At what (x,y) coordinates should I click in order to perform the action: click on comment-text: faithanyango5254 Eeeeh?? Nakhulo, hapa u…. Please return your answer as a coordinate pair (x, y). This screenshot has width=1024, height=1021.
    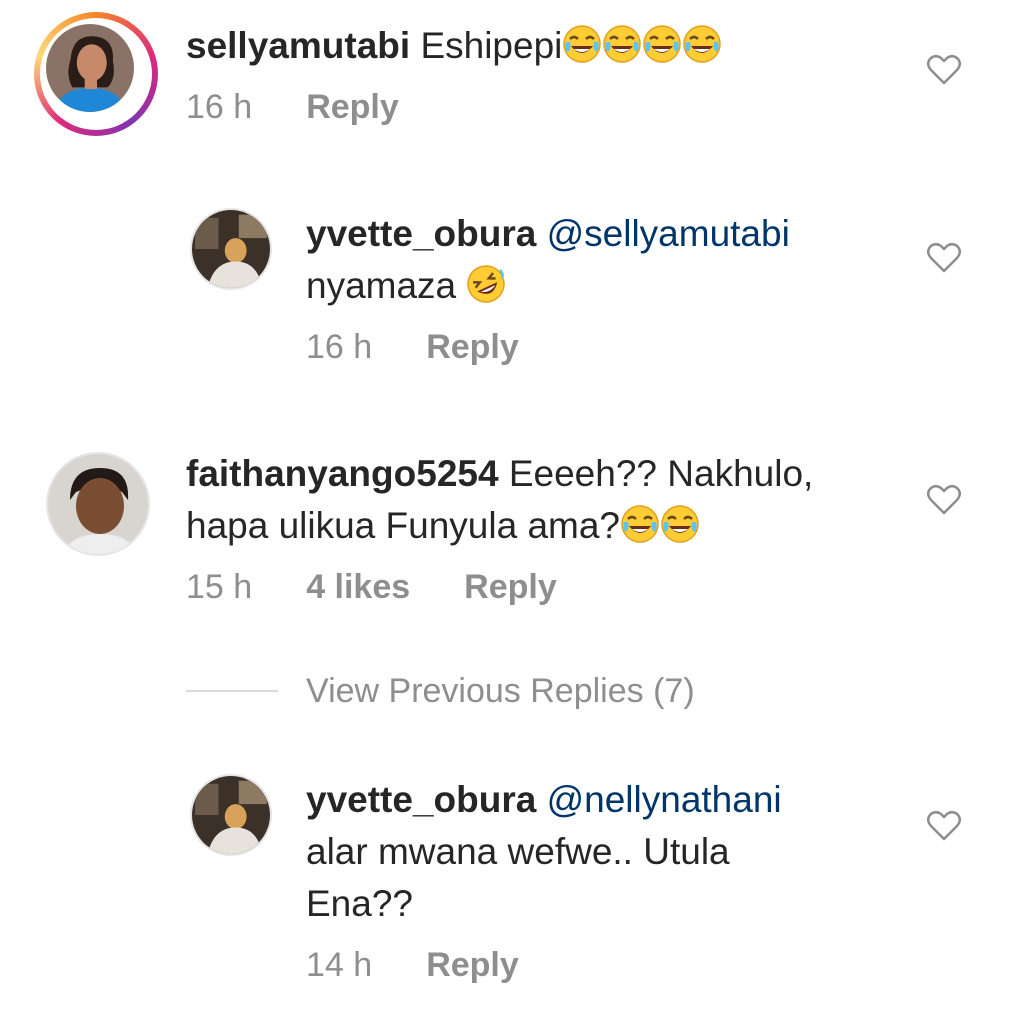
    Looking at the image, I should click on (546, 500).